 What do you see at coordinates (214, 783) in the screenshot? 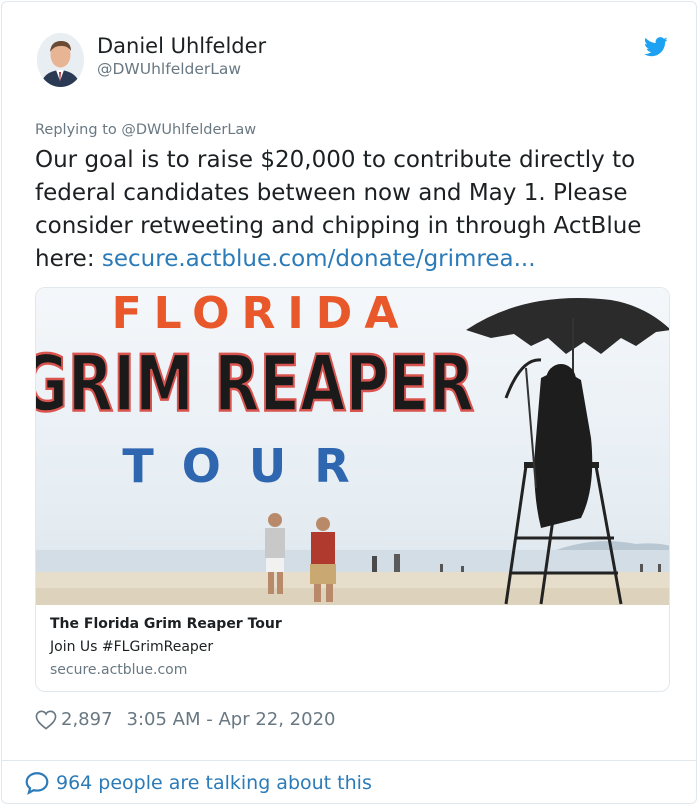
I see `talking-count: 964 people are talking about this` at bounding box center [214, 783].